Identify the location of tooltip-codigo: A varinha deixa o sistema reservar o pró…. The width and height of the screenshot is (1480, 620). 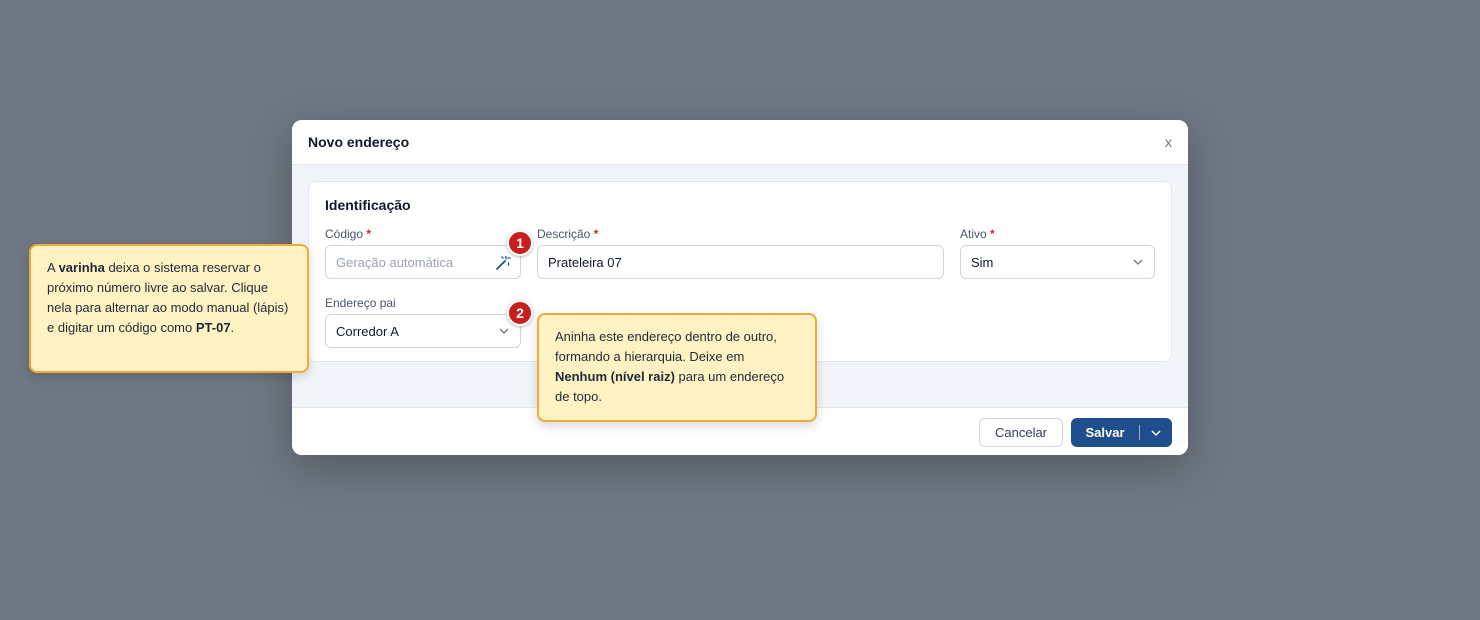
(169, 308).